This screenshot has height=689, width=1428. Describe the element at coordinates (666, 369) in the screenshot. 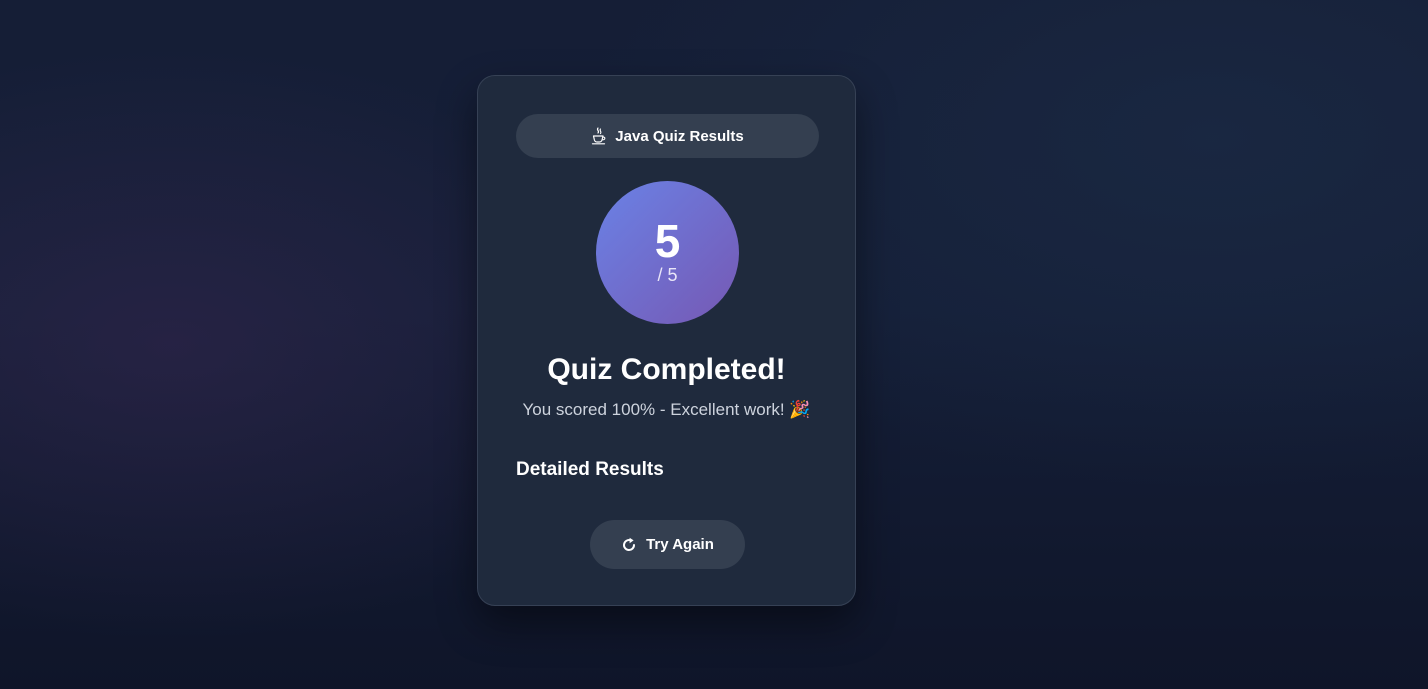

I see `completion-title: Quiz Completed!` at that location.